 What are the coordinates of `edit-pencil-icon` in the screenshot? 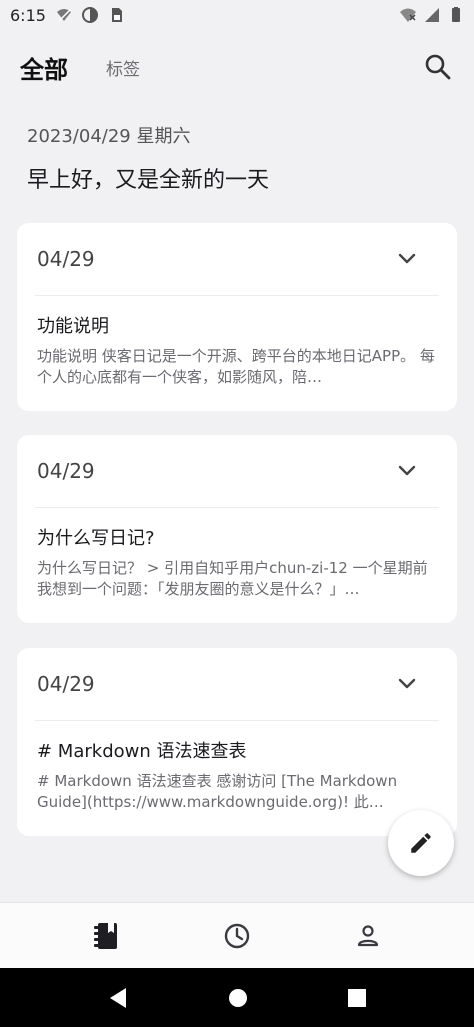 It's located at (421, 843).